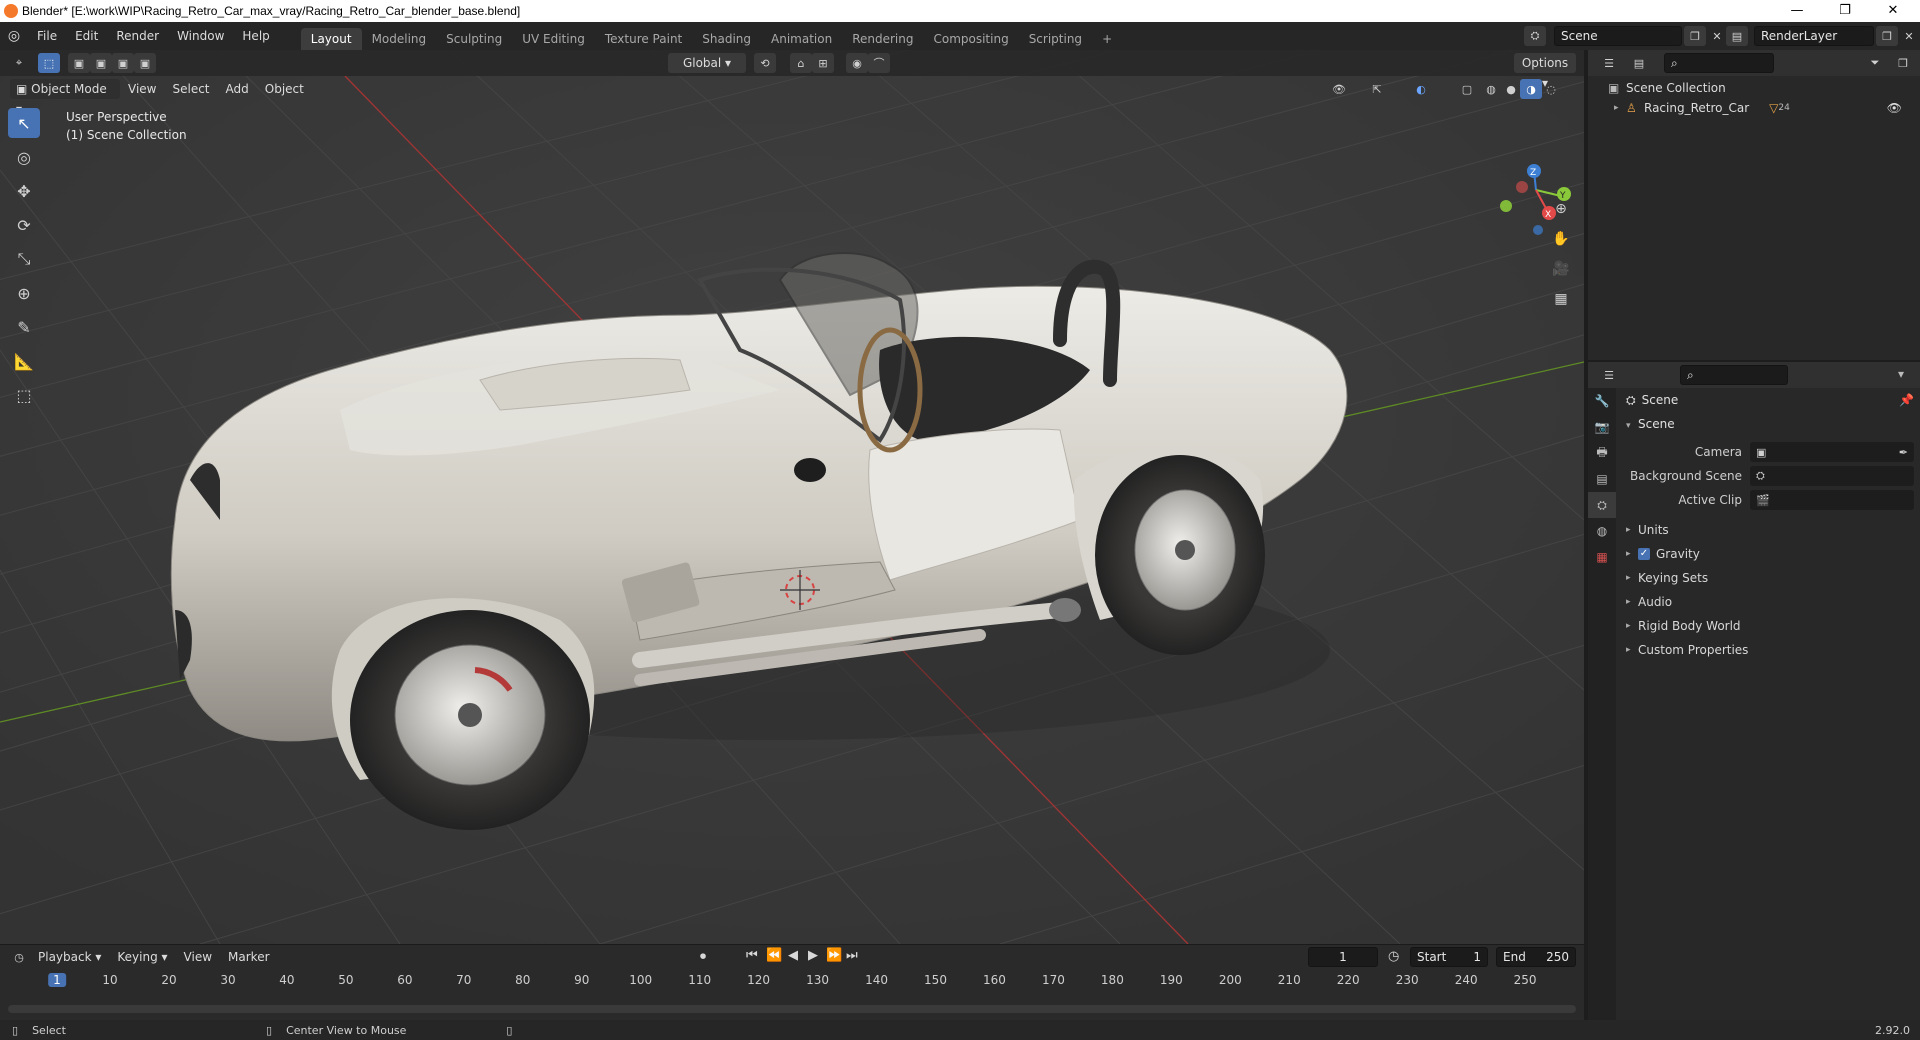  I want to click on camera-view-icon: 🎥, so click(1561, 269).